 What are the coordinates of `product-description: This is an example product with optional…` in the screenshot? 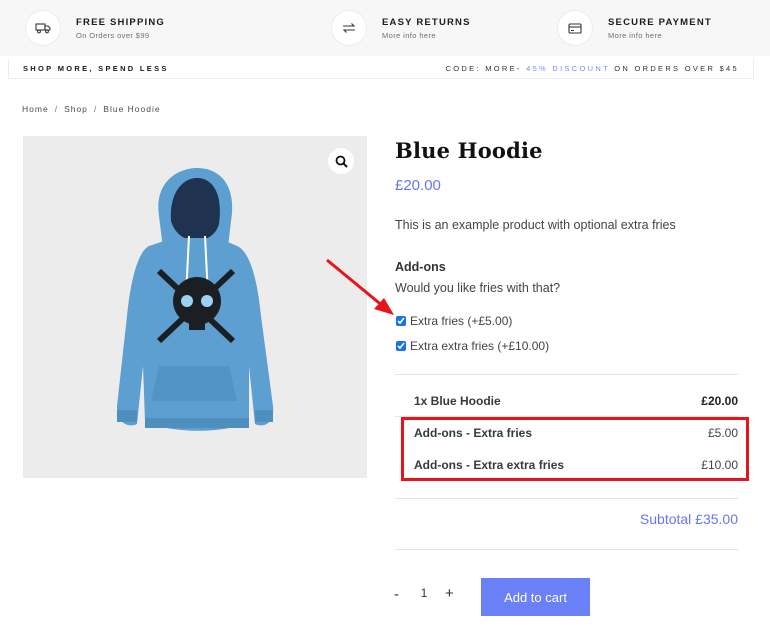 It's located at (535, 225).